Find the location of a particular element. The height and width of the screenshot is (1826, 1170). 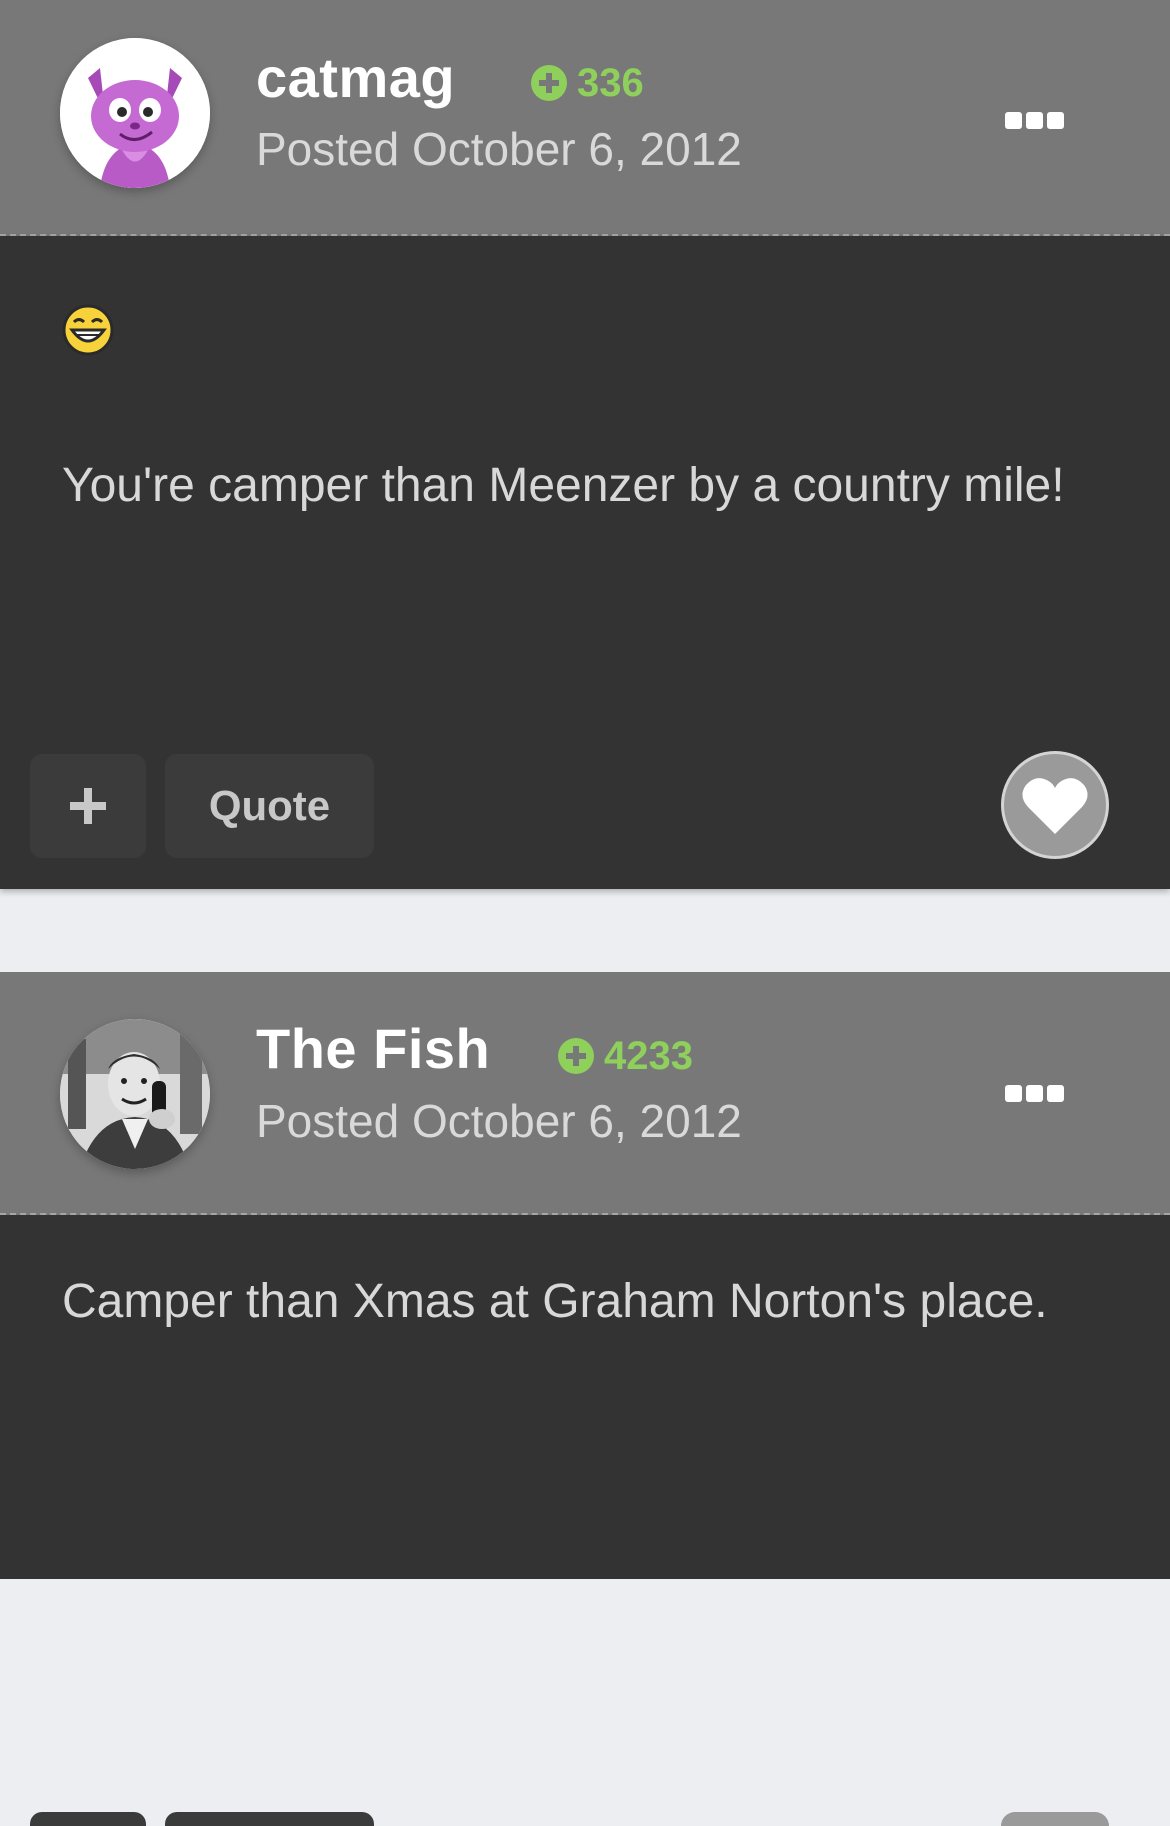

reputation-count: 4233 is located at coordinates (648, 1056).